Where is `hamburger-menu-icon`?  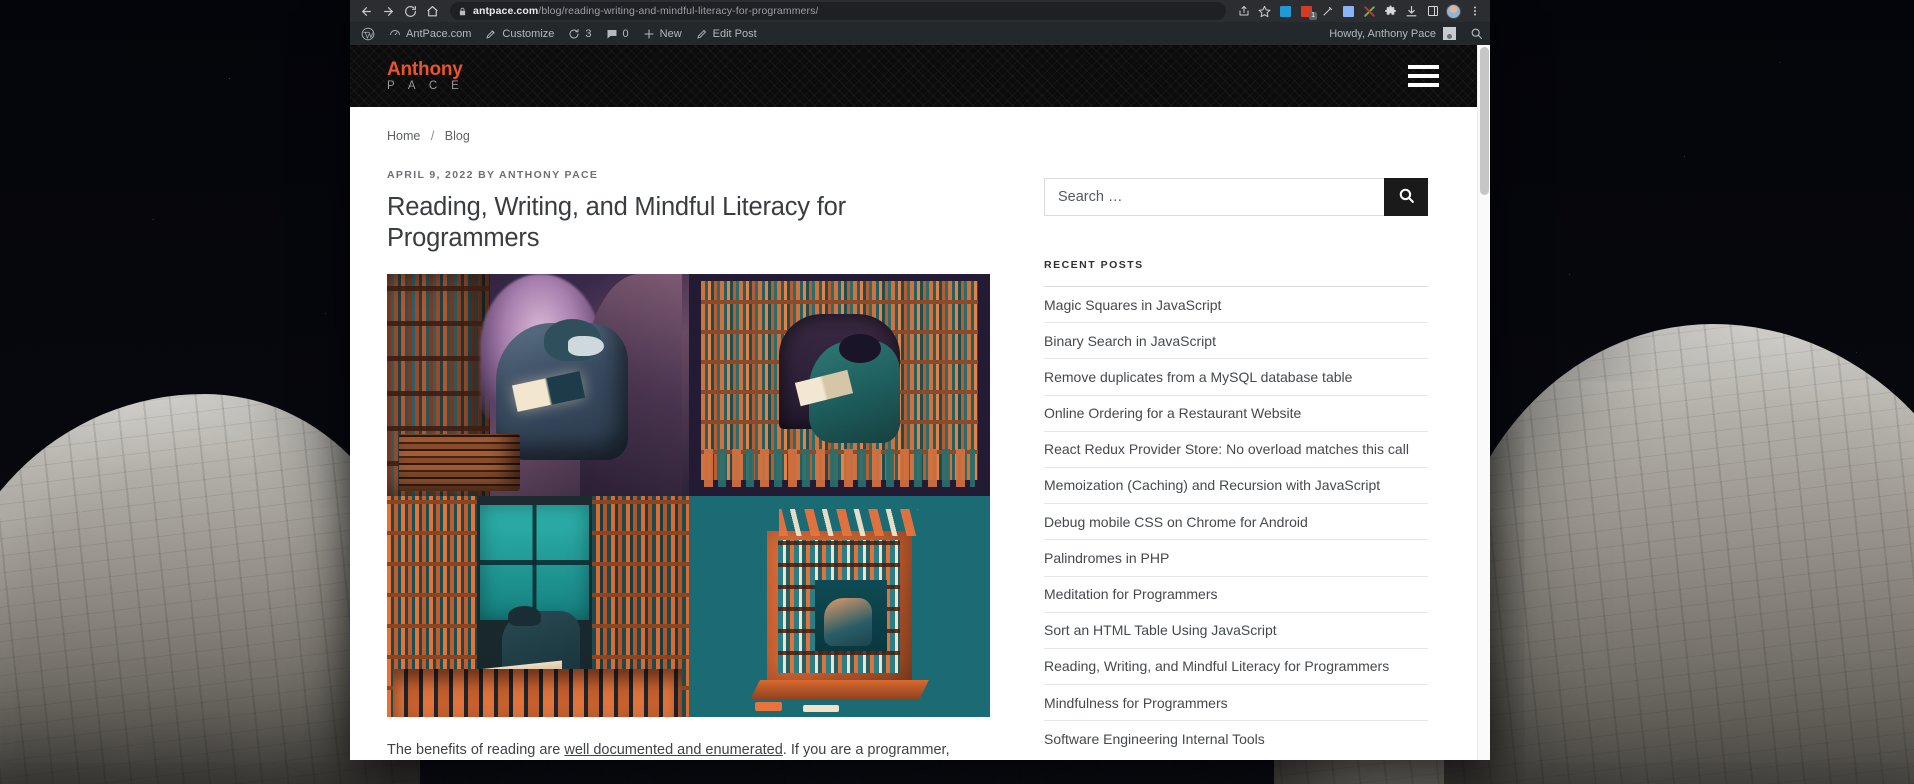 hamburger-menu-icon is located at coordinates (1423, 76).